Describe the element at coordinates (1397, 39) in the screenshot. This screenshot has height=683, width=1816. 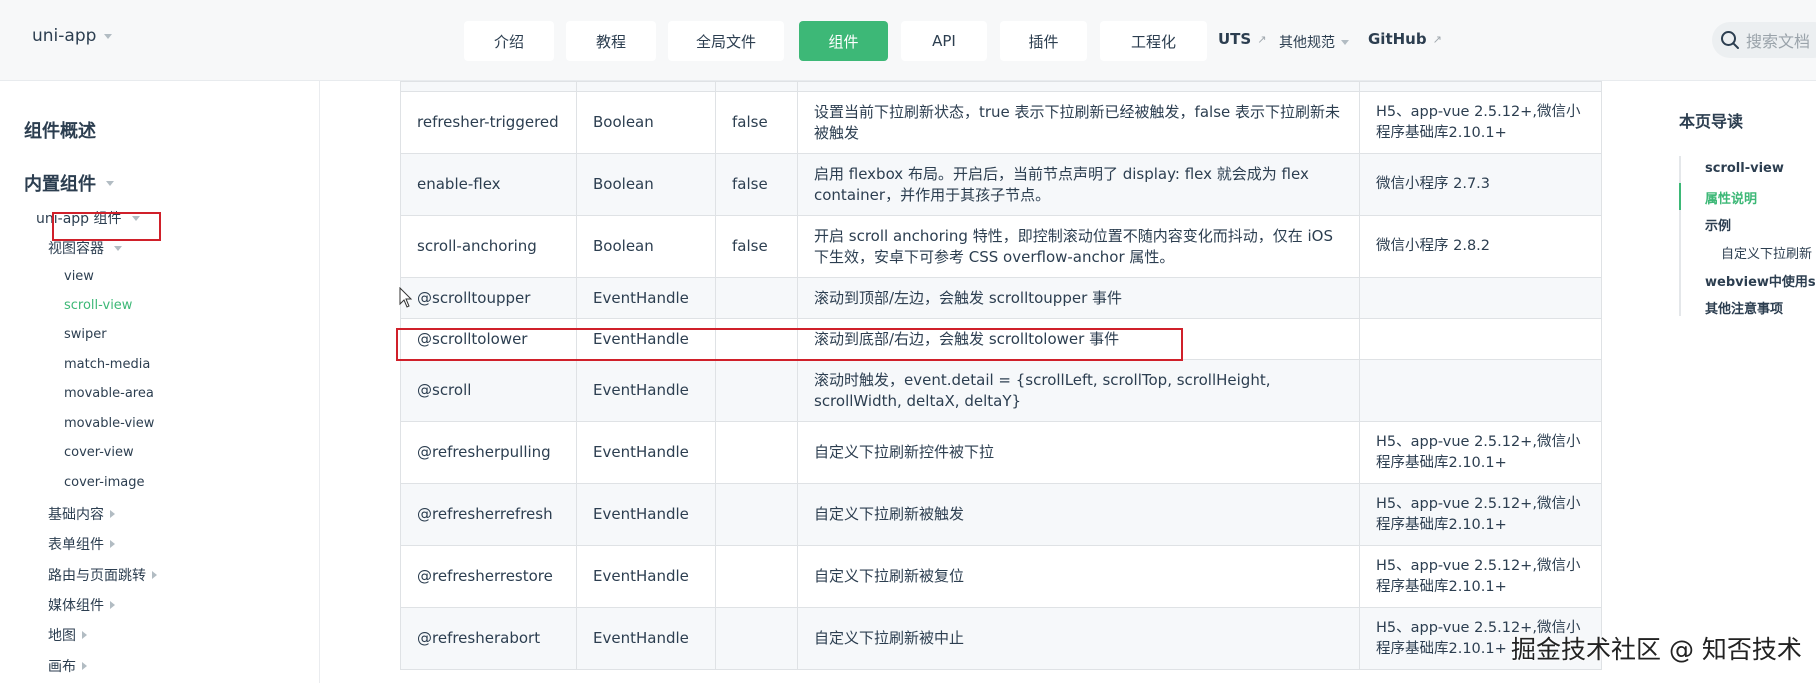
I see `nav-github-label: GitHub` at that location.